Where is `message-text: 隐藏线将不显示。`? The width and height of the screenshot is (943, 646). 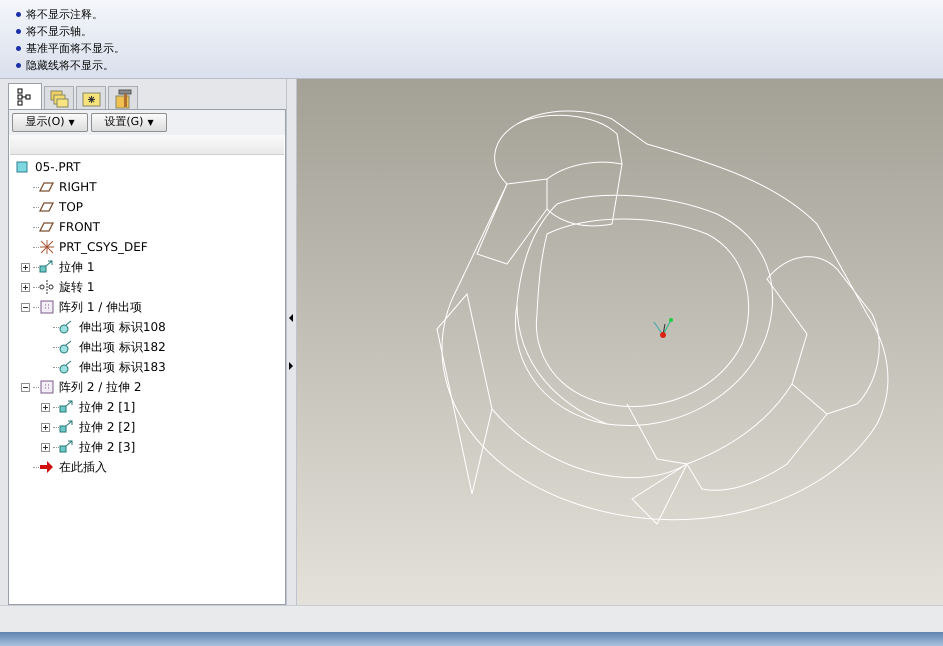 message-text: 隐藏线将不显示。 is located at coordinates (70, 65).